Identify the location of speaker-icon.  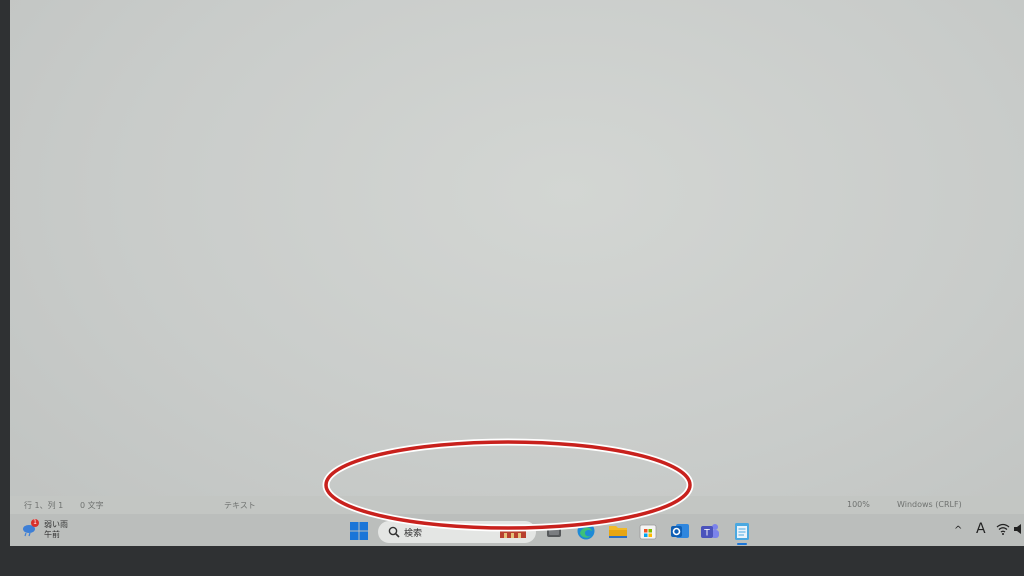
(1019, 529).